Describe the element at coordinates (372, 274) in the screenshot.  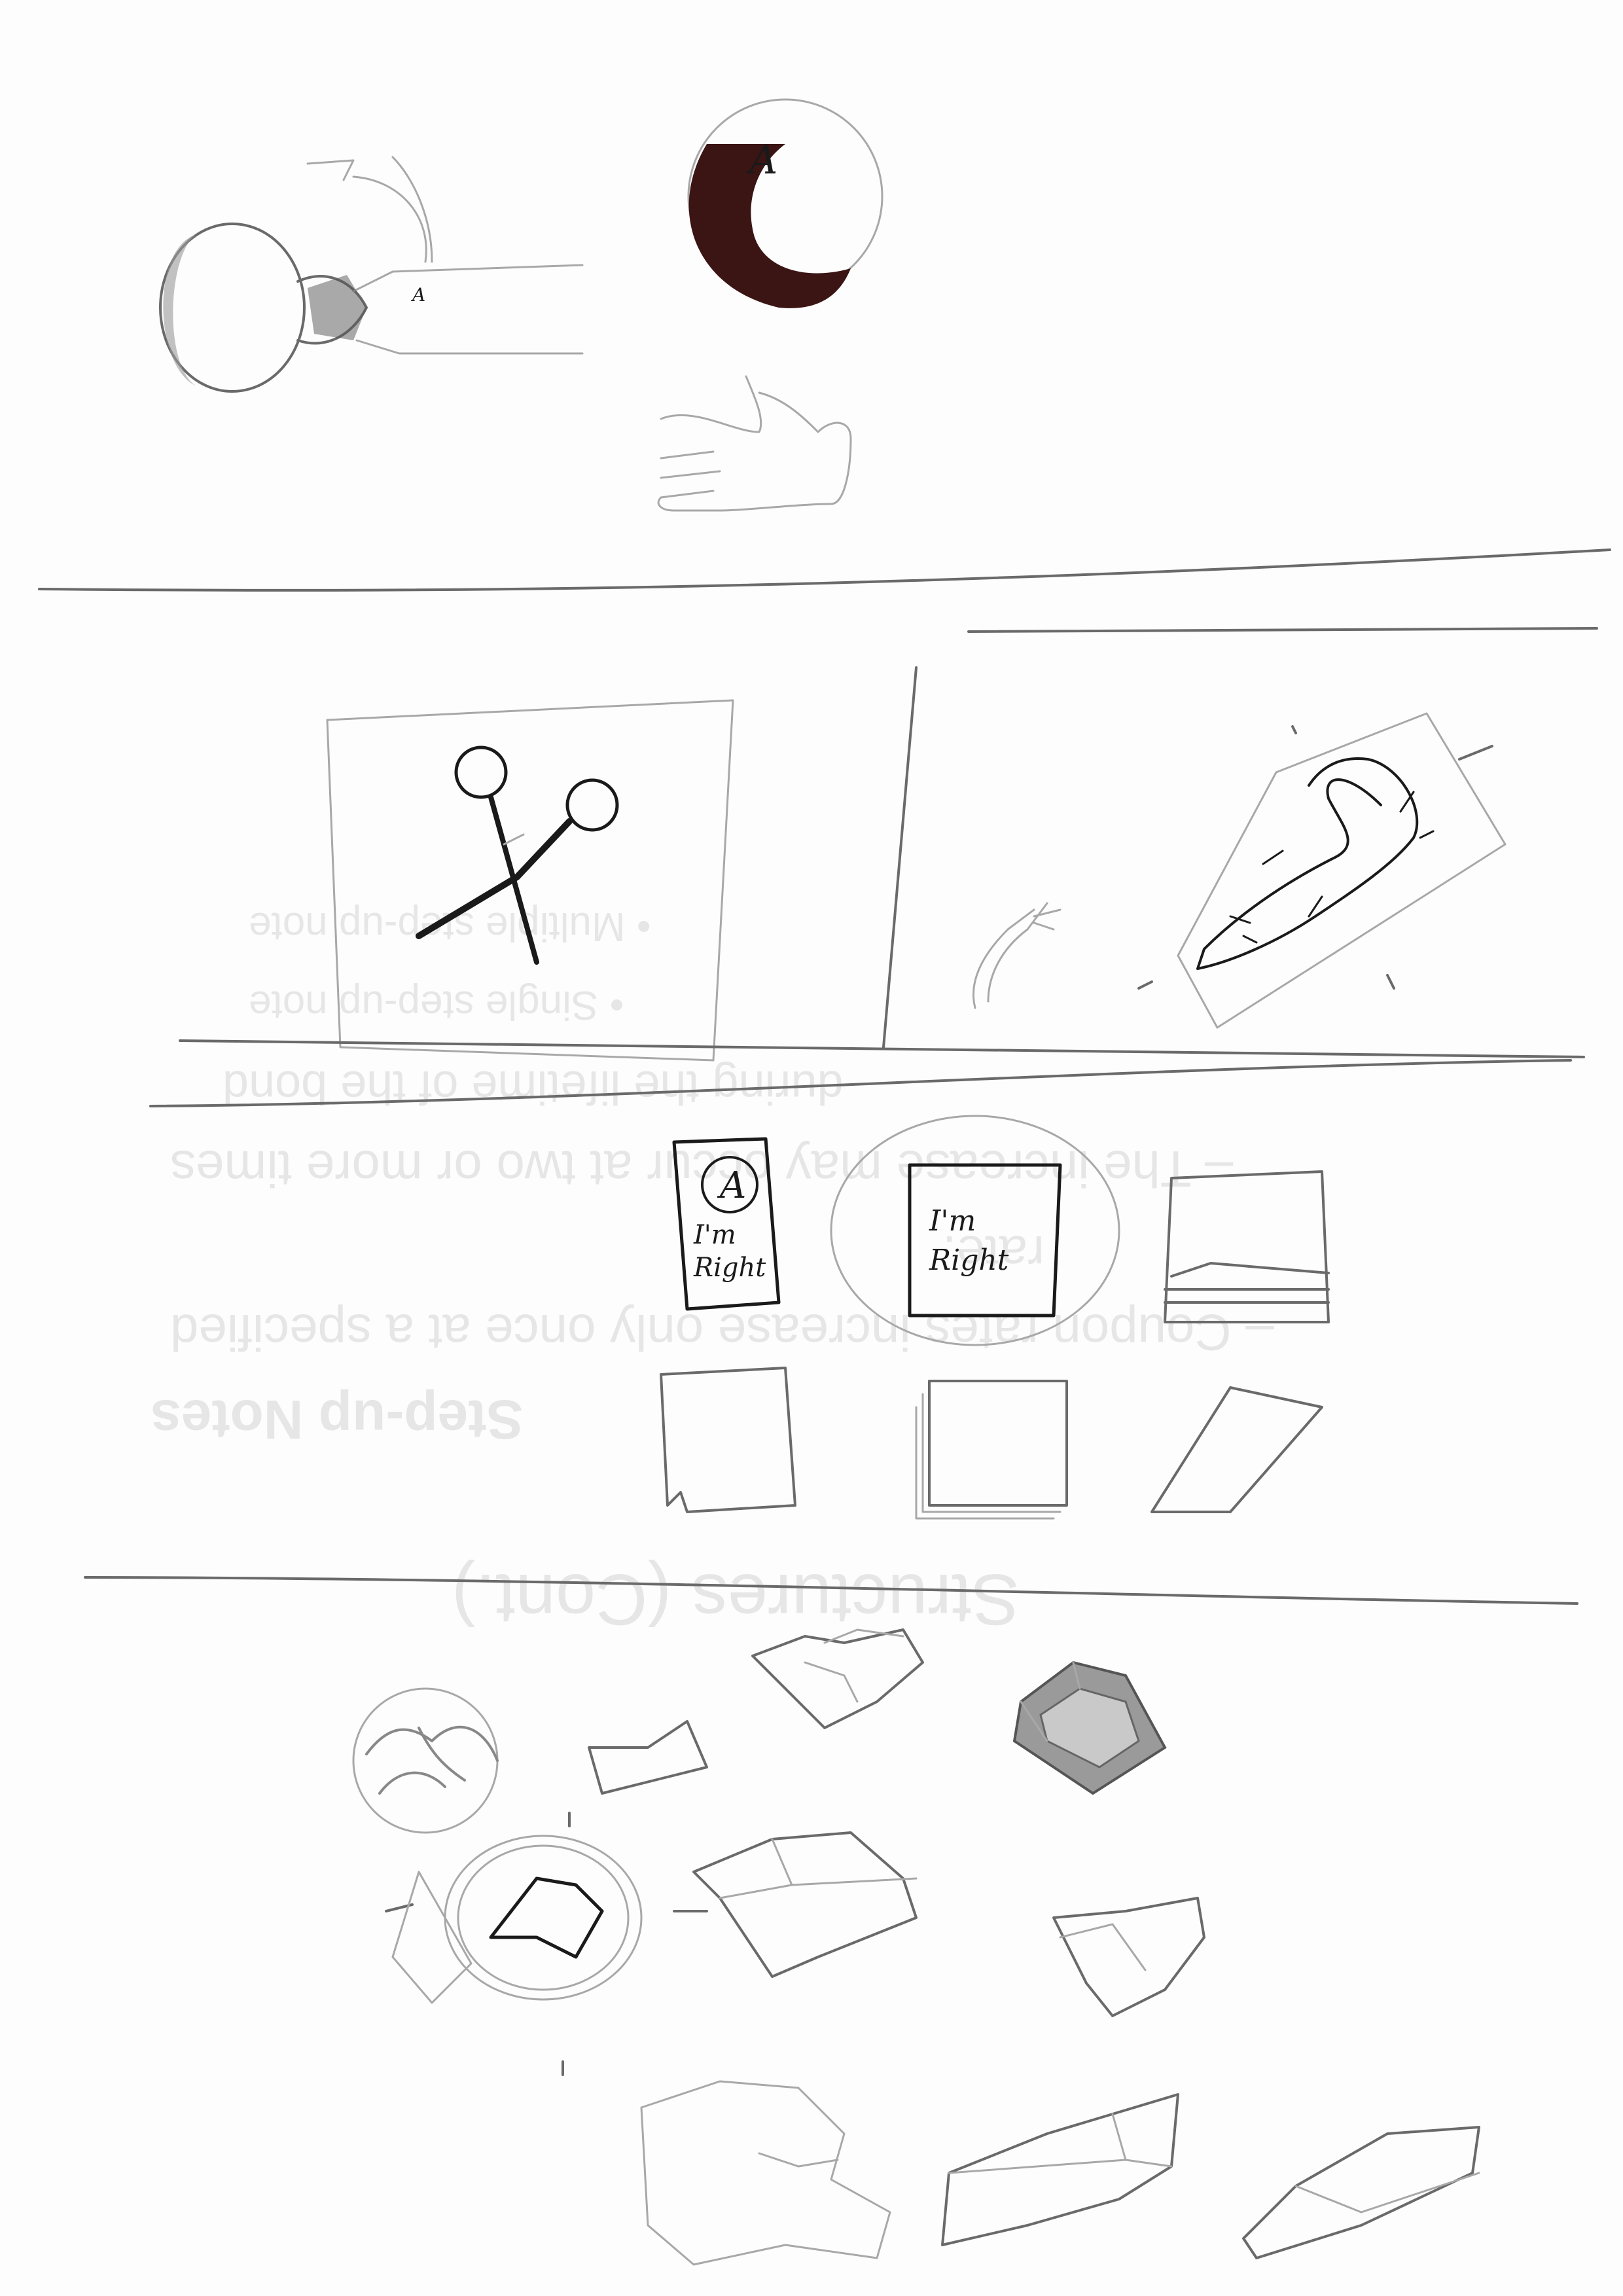
I see `cup-sketch: A` at that location.